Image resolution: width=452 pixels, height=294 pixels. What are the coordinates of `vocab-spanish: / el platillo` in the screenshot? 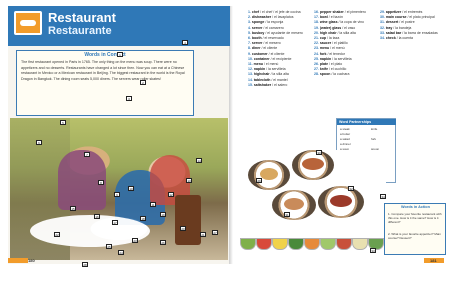 It's located at (339, 43).